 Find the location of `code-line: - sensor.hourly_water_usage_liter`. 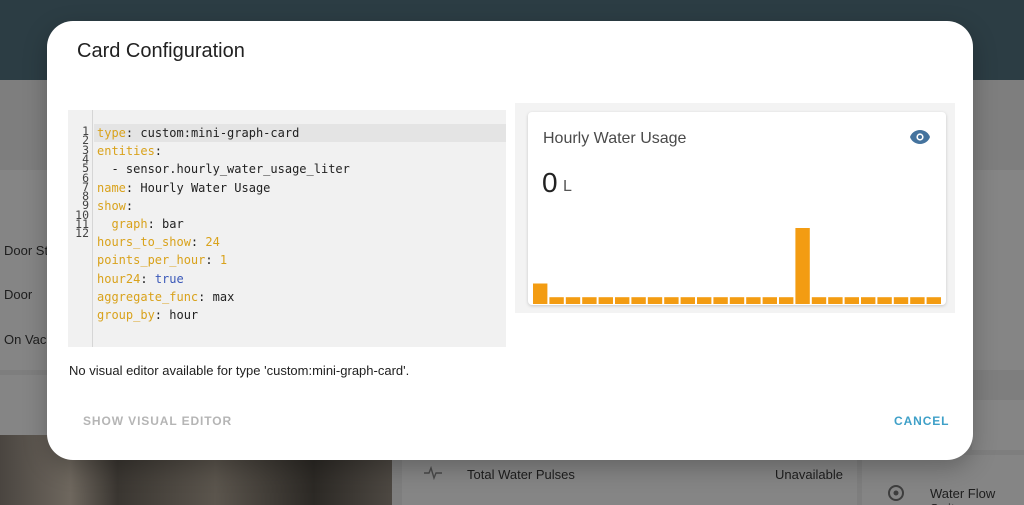

code-line: - sensor.hourly_water_usage_liter is located at coordinates (223, 169).